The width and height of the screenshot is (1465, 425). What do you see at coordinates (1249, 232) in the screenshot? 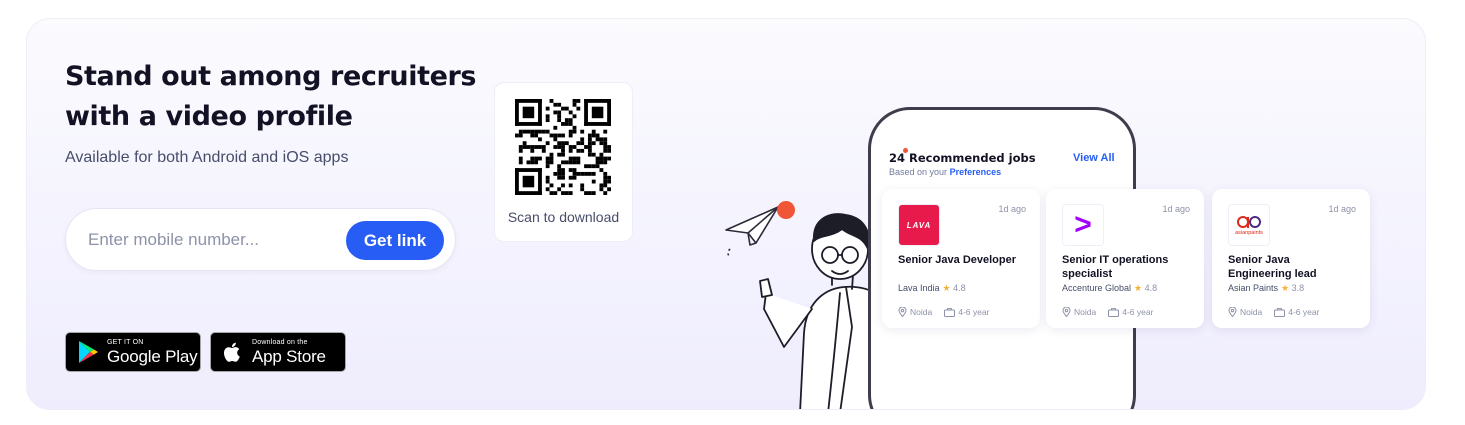
I see `asian-paints-logo-text: asianpaints` at bounding box center [1249, 232].